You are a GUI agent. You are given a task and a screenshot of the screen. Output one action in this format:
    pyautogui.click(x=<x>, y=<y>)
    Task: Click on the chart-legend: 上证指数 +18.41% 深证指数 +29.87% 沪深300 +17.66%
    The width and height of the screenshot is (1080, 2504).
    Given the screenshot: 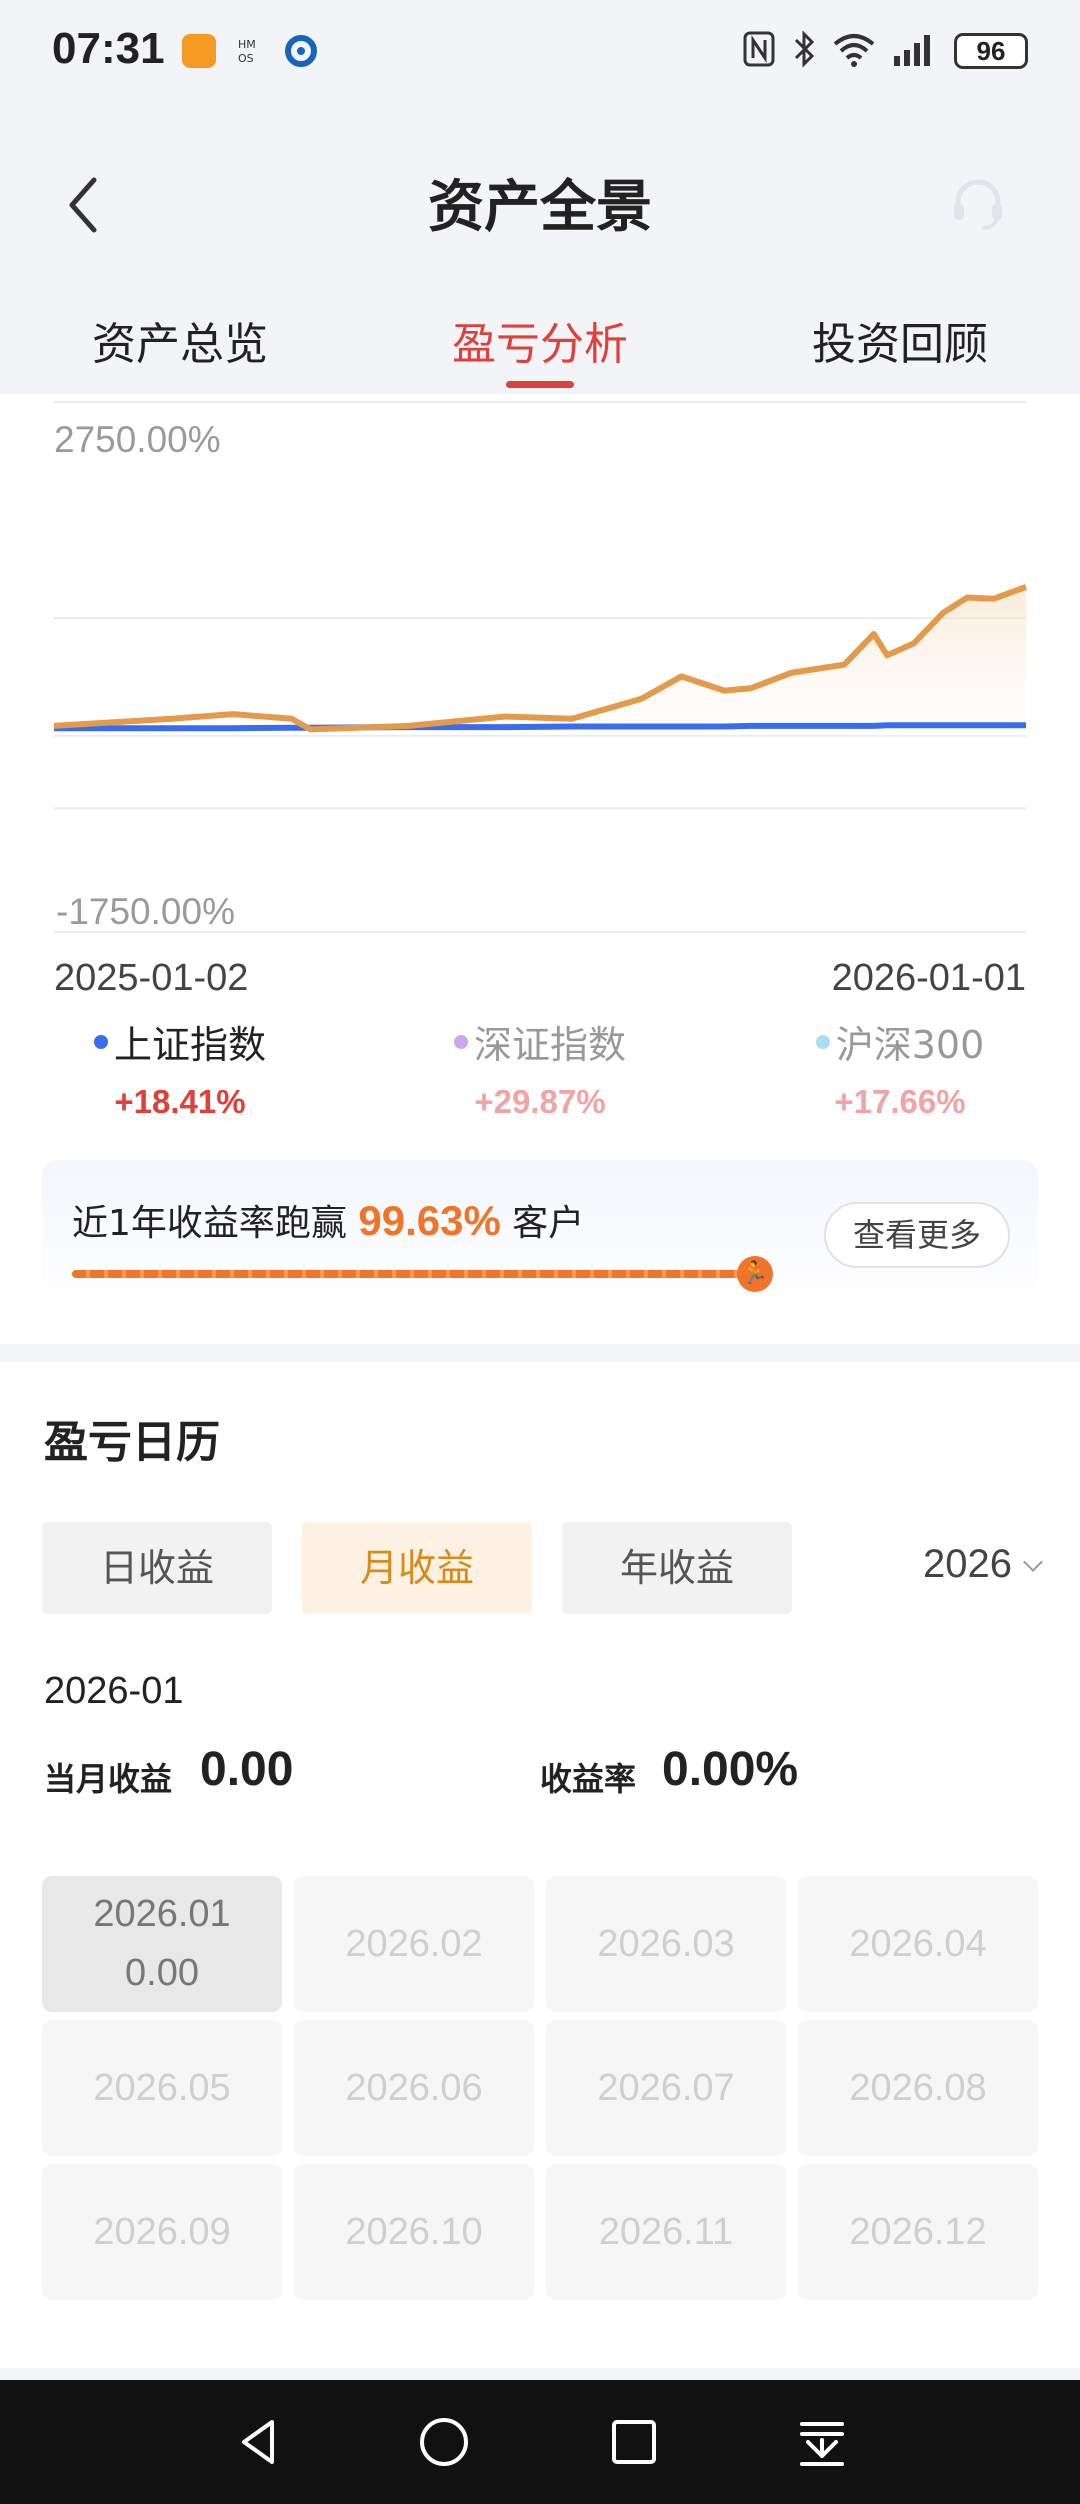 What is the action you would take?
    pyautogui.click(x=540, y=1067)
    